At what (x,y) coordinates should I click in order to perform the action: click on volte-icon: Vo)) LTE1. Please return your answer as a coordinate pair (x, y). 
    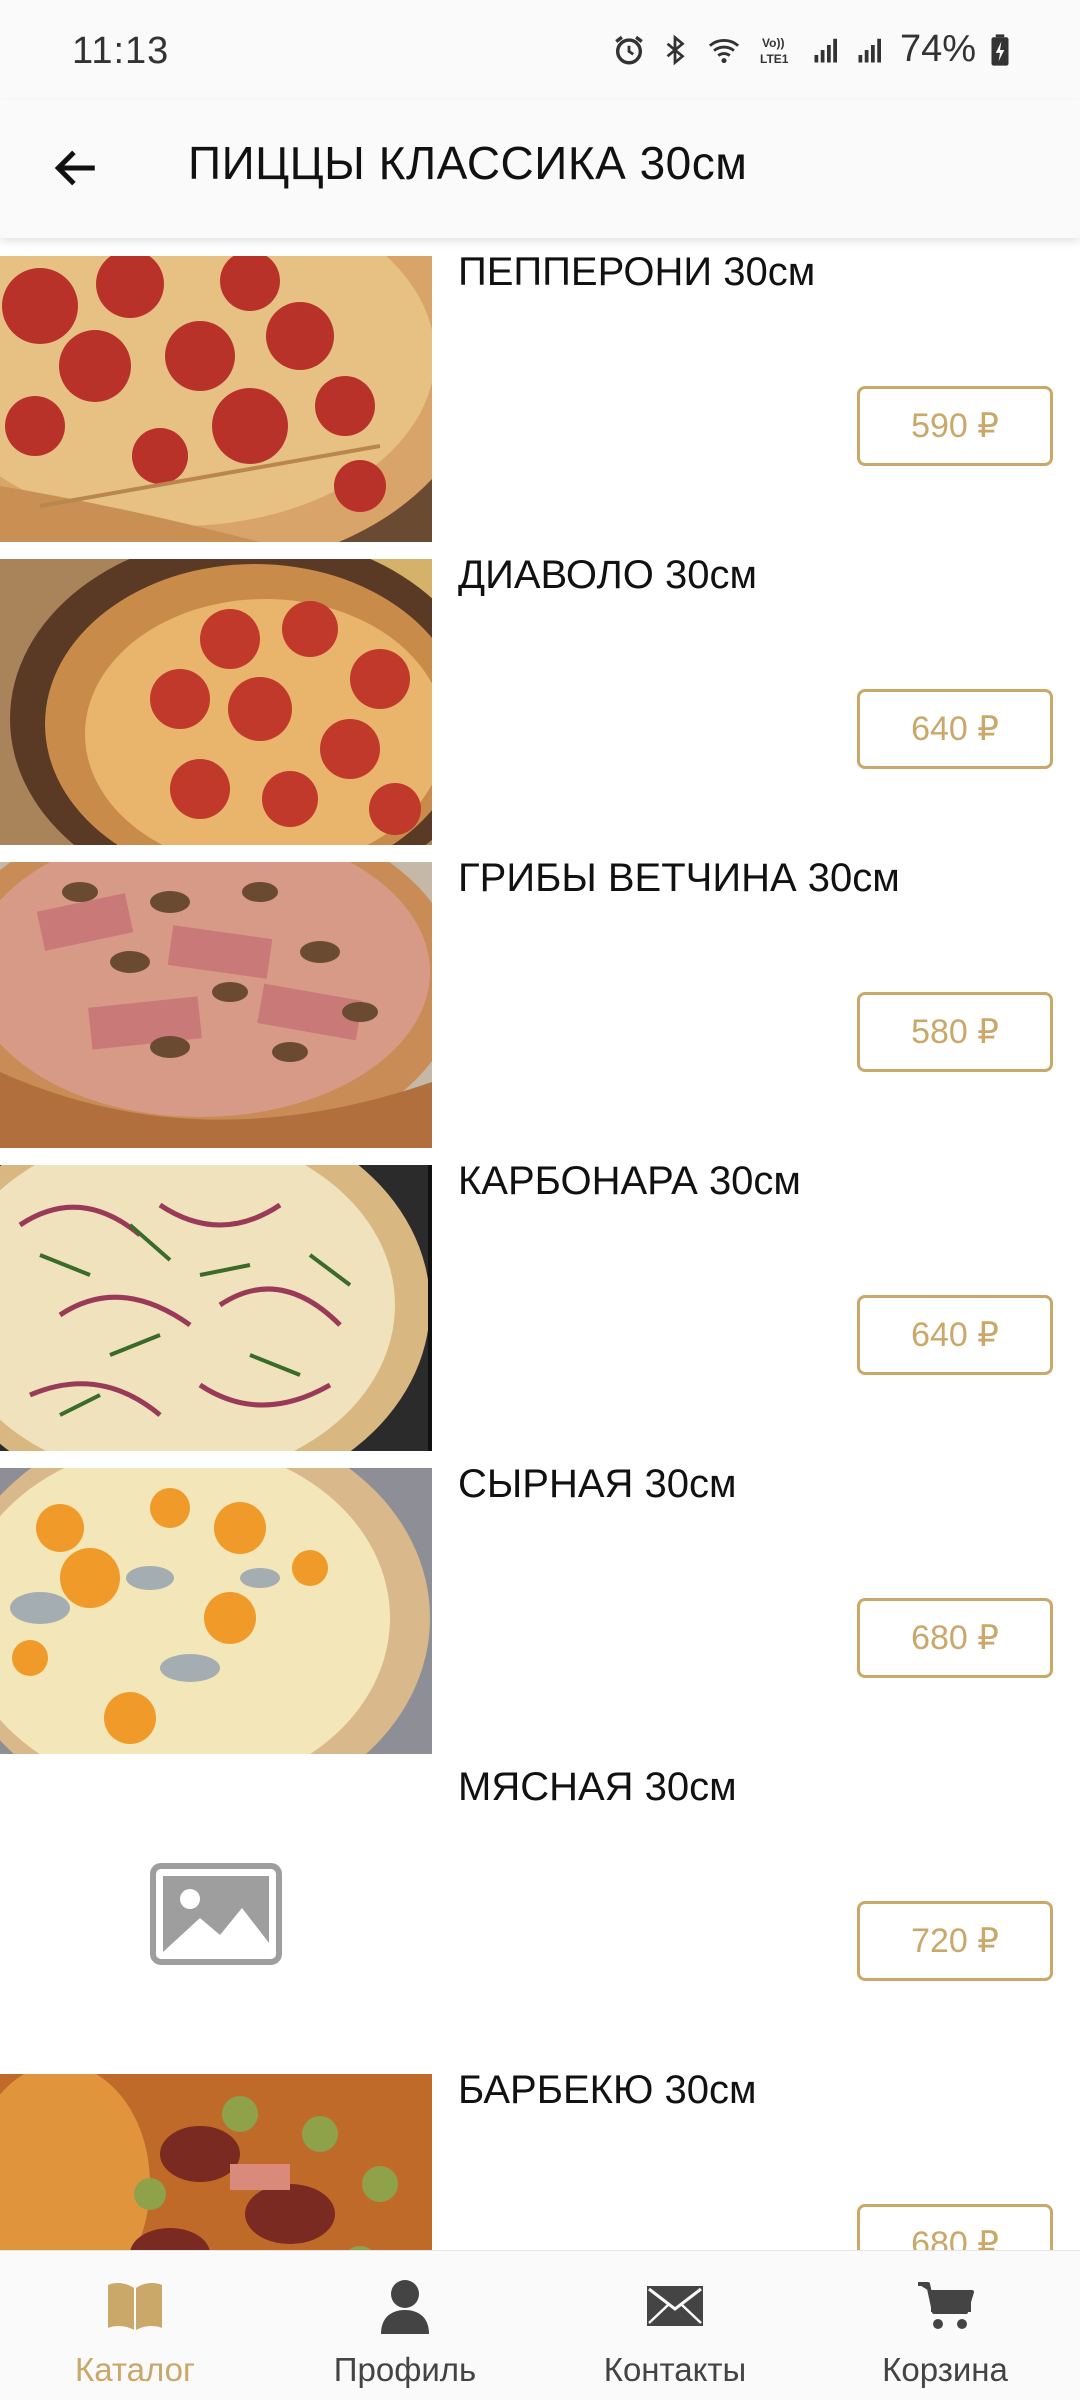
    Looking at the image, I should click on (778, 50).